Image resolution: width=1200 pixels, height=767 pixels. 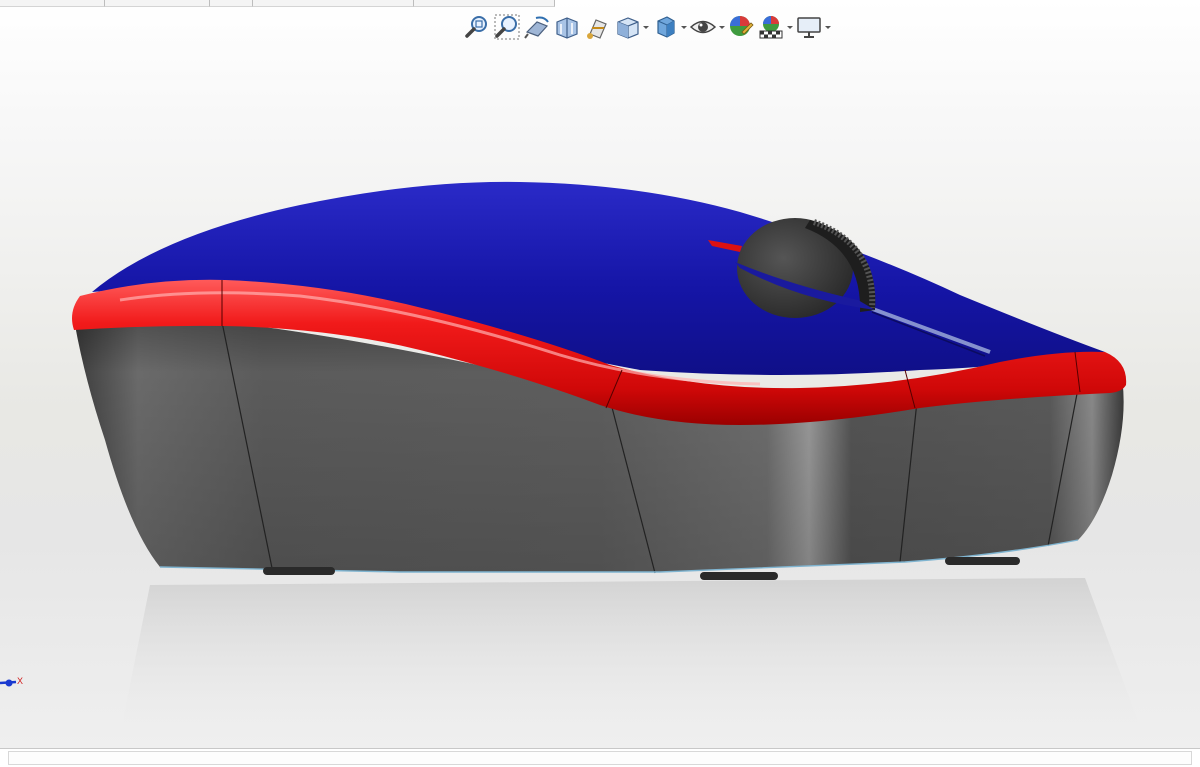 I want to click on status-message-field, so click(x=600, y=758).